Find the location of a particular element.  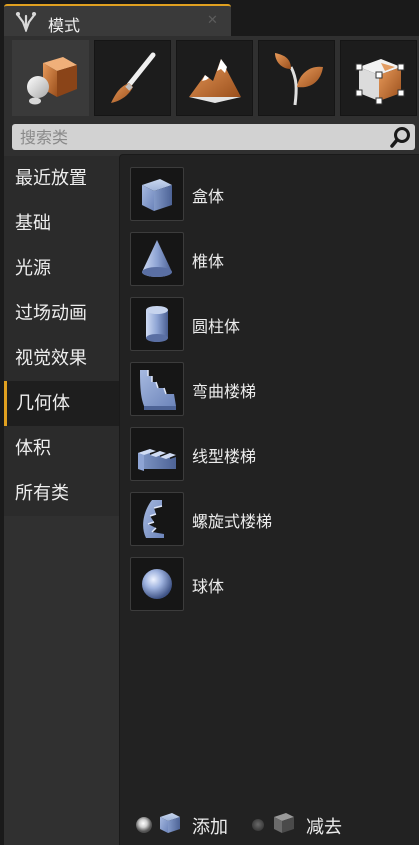

geometry-edit-mode-button is located at coordinates (378, 78).